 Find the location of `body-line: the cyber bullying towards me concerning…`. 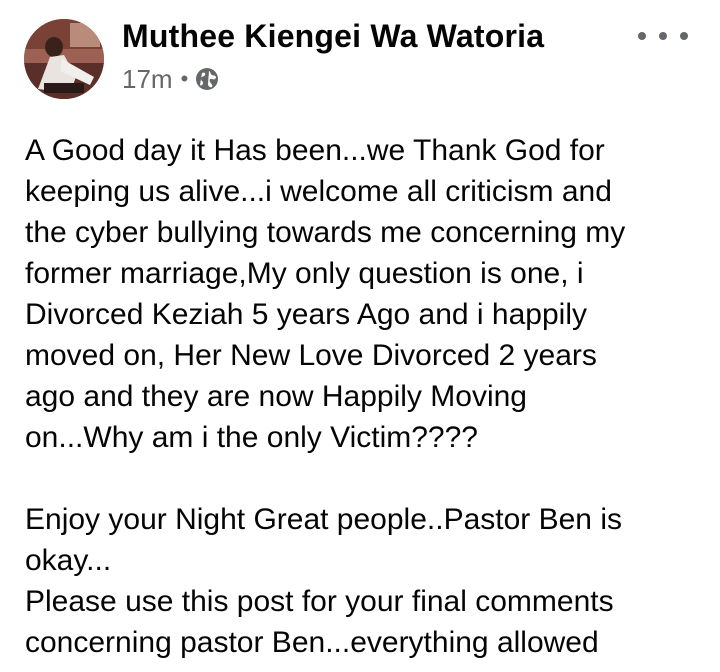

body-line: the cyber bullying towards me concerning… is located at coordinates (325, 232).